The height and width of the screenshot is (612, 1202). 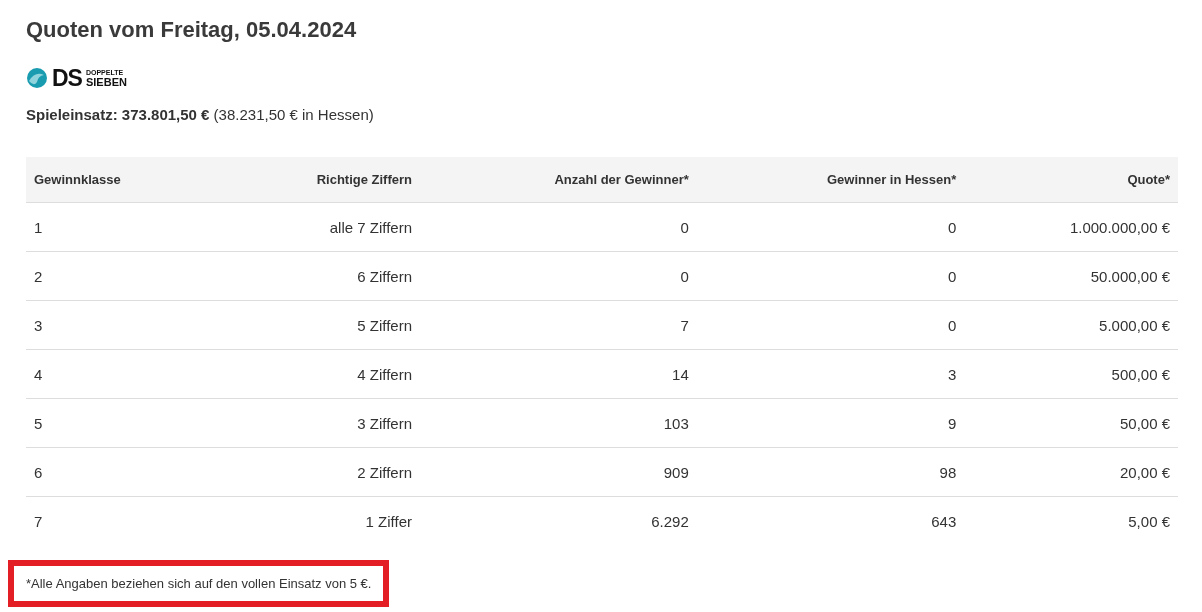 I want to click on table-cell: 98, so click(x=830, y=472).